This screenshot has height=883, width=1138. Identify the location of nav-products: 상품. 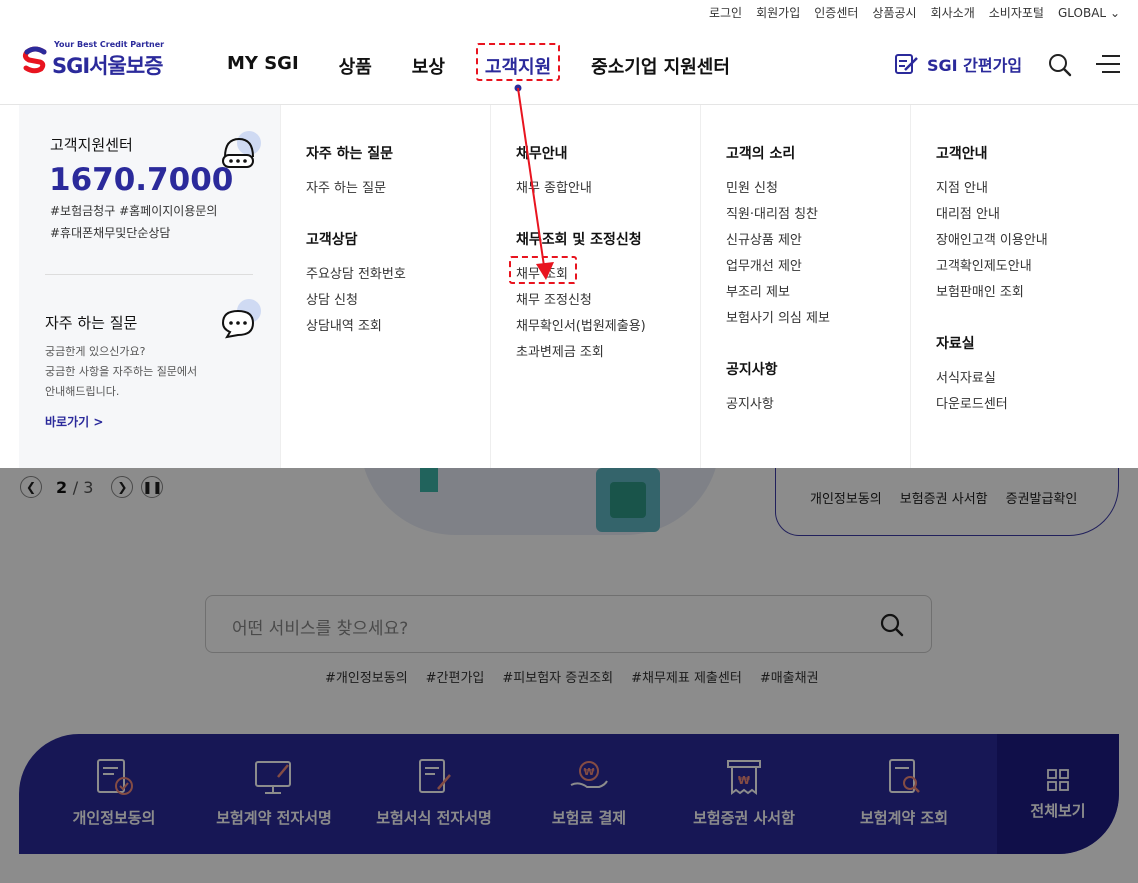
(355, 66).